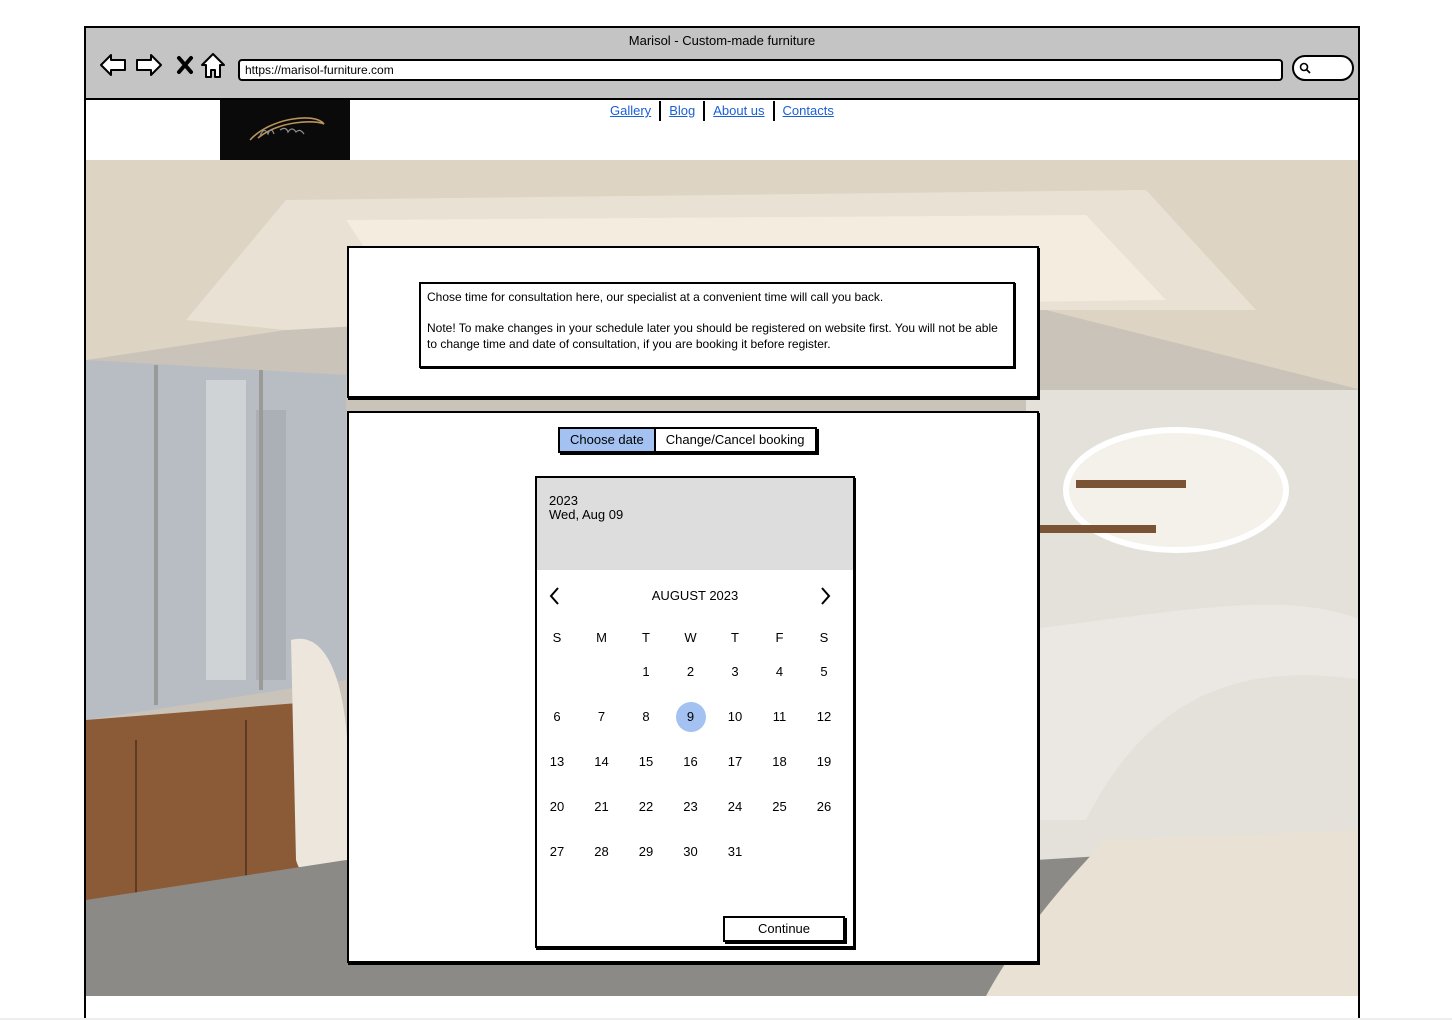 Image resolution: width=1452 pixels, height=1020 pixels. I want to click on calendar-day: 4, so click(780, 672).